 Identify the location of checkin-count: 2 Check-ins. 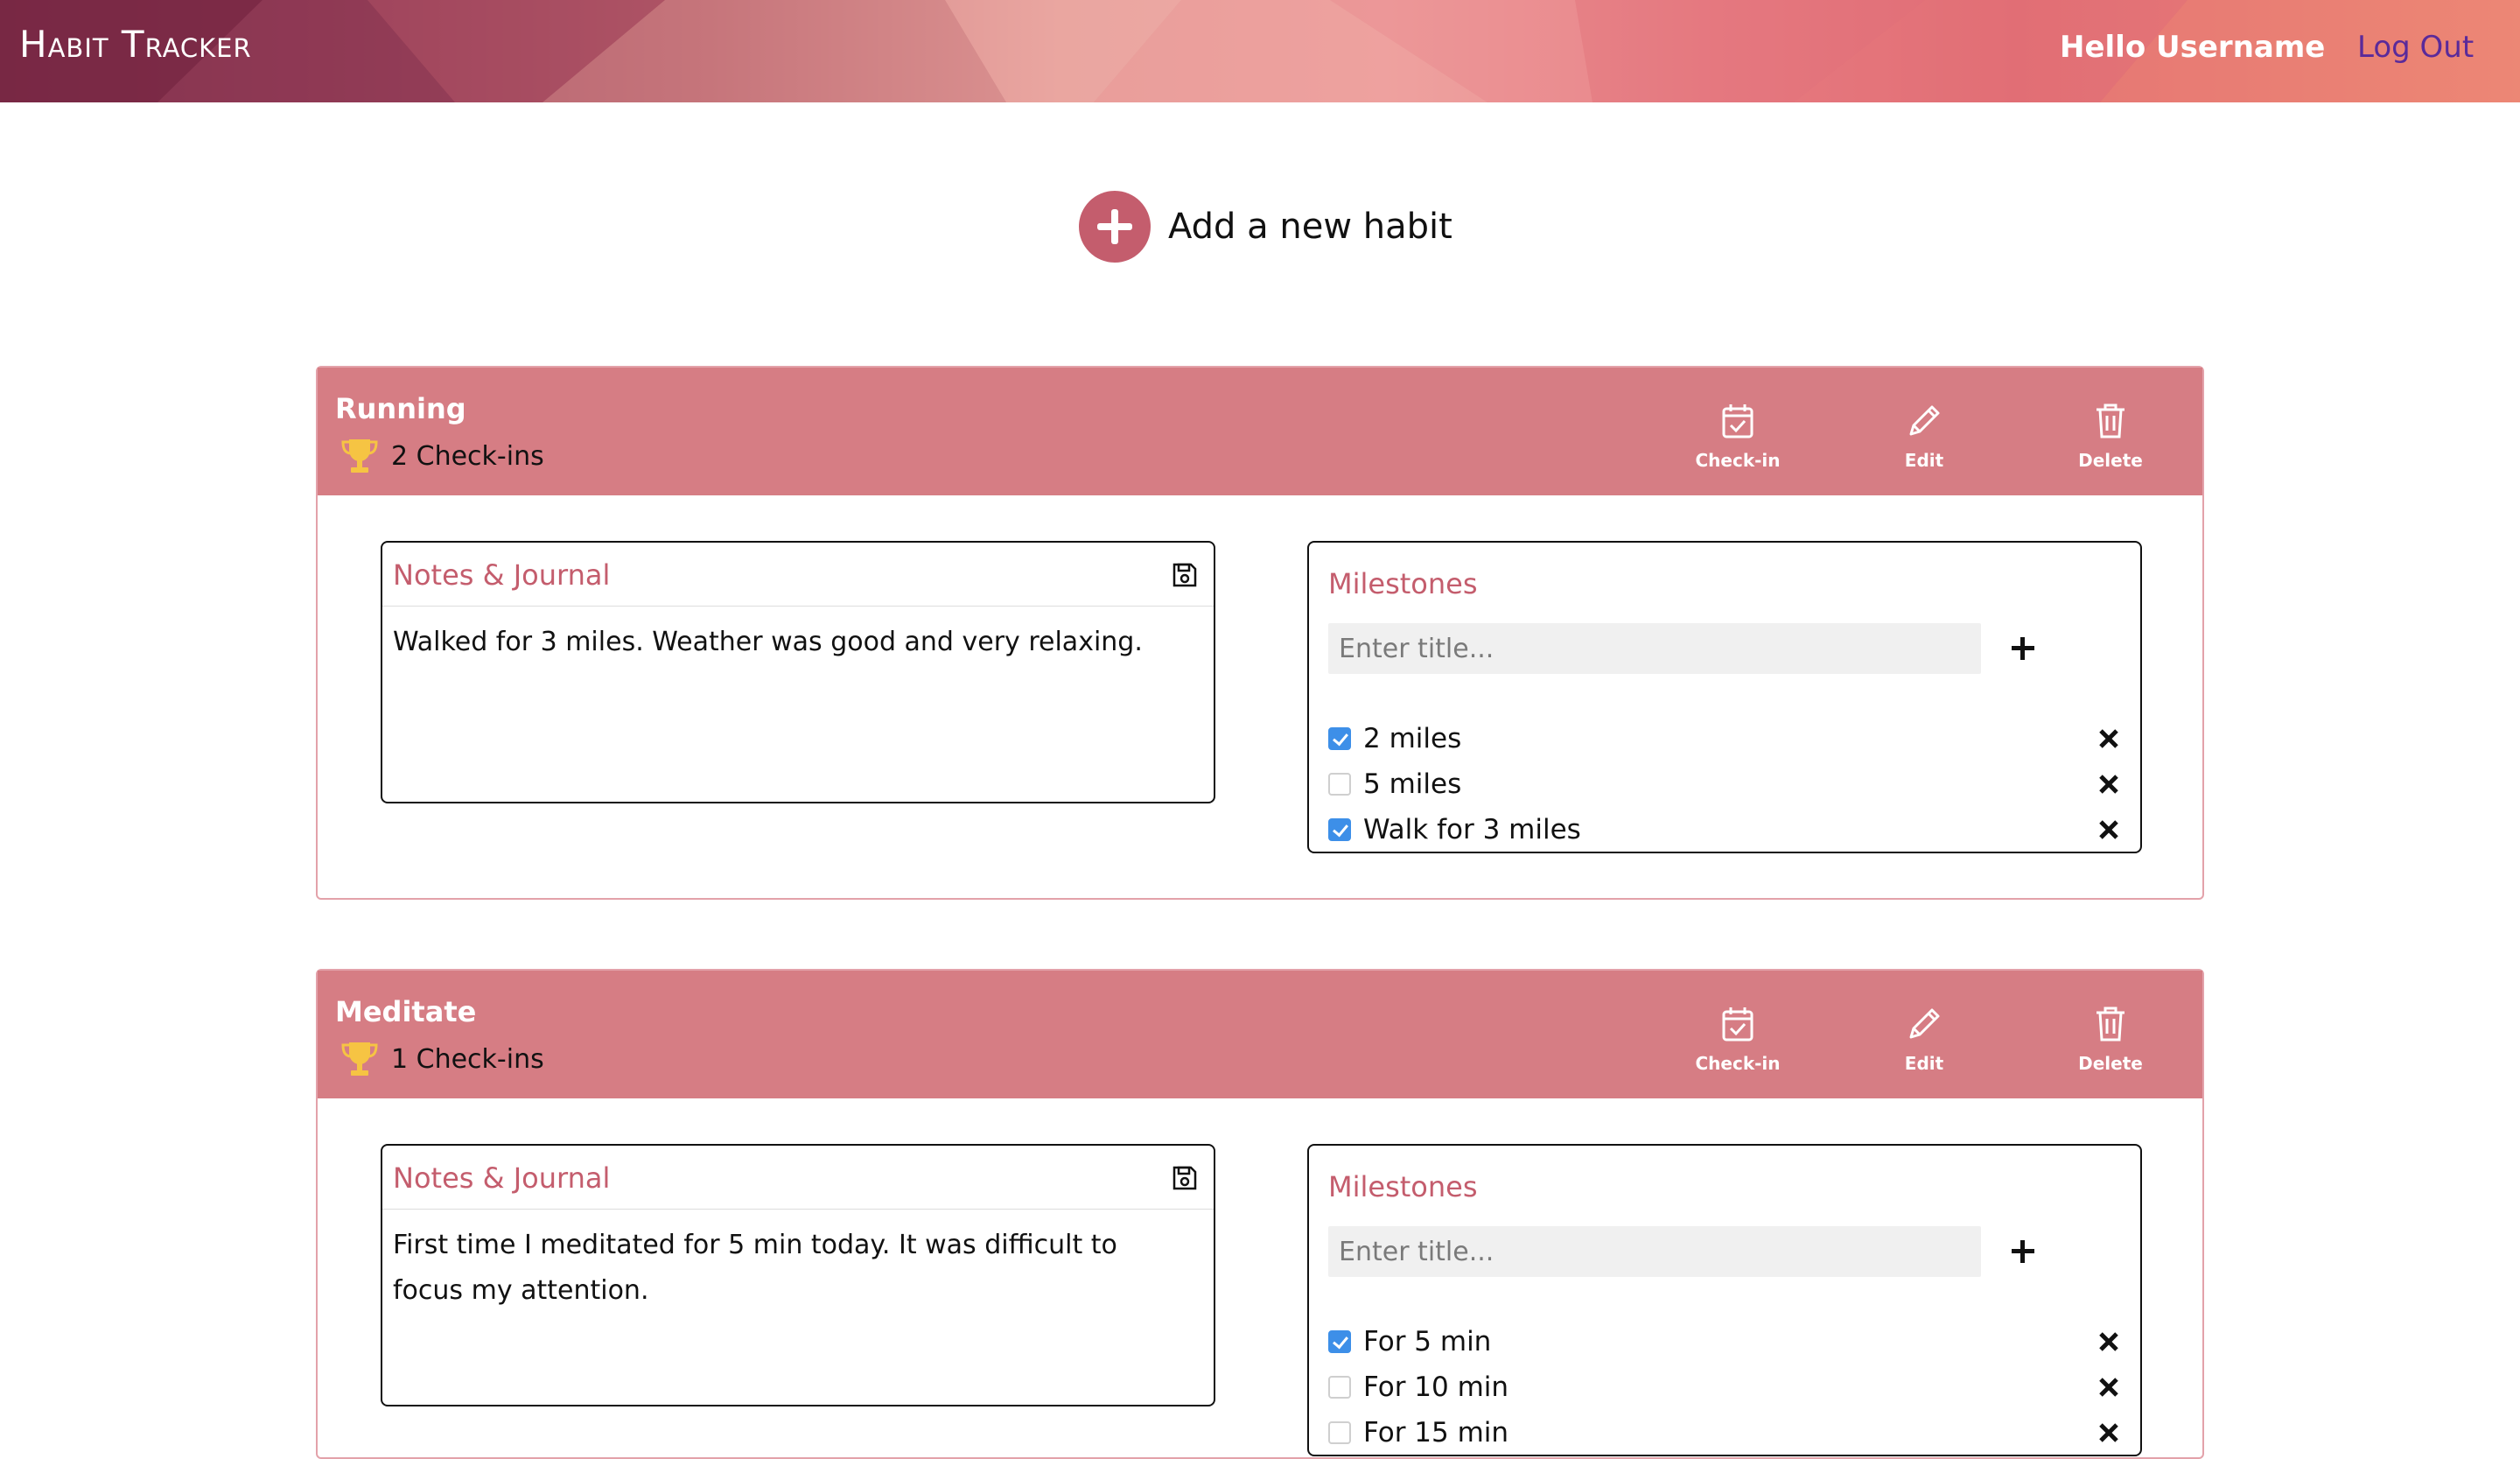
(442, 456).